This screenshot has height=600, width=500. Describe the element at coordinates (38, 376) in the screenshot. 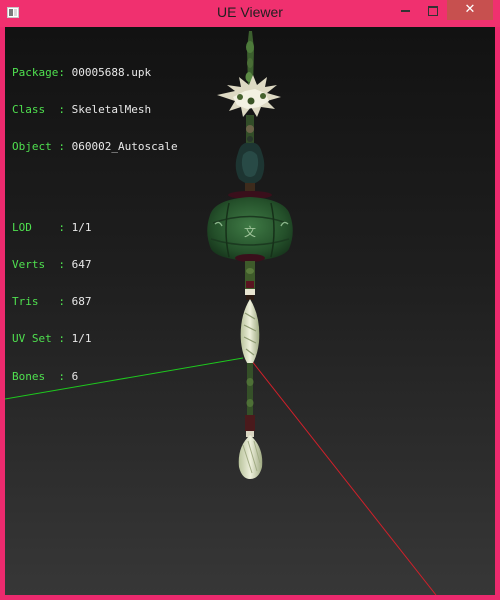

I see `bones-label: Bones :` at that location.